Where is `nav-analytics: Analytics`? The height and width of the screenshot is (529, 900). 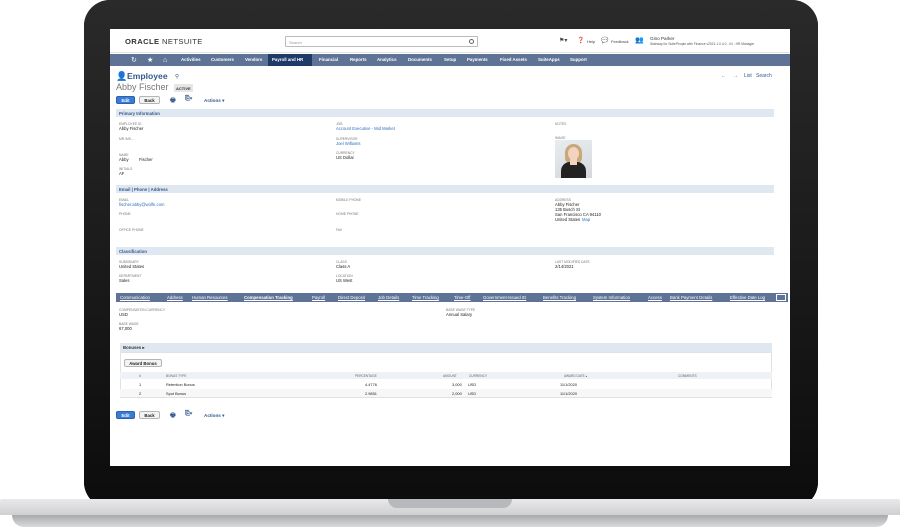
nav-analytics: Analytics is located at coordinates (387, 59).